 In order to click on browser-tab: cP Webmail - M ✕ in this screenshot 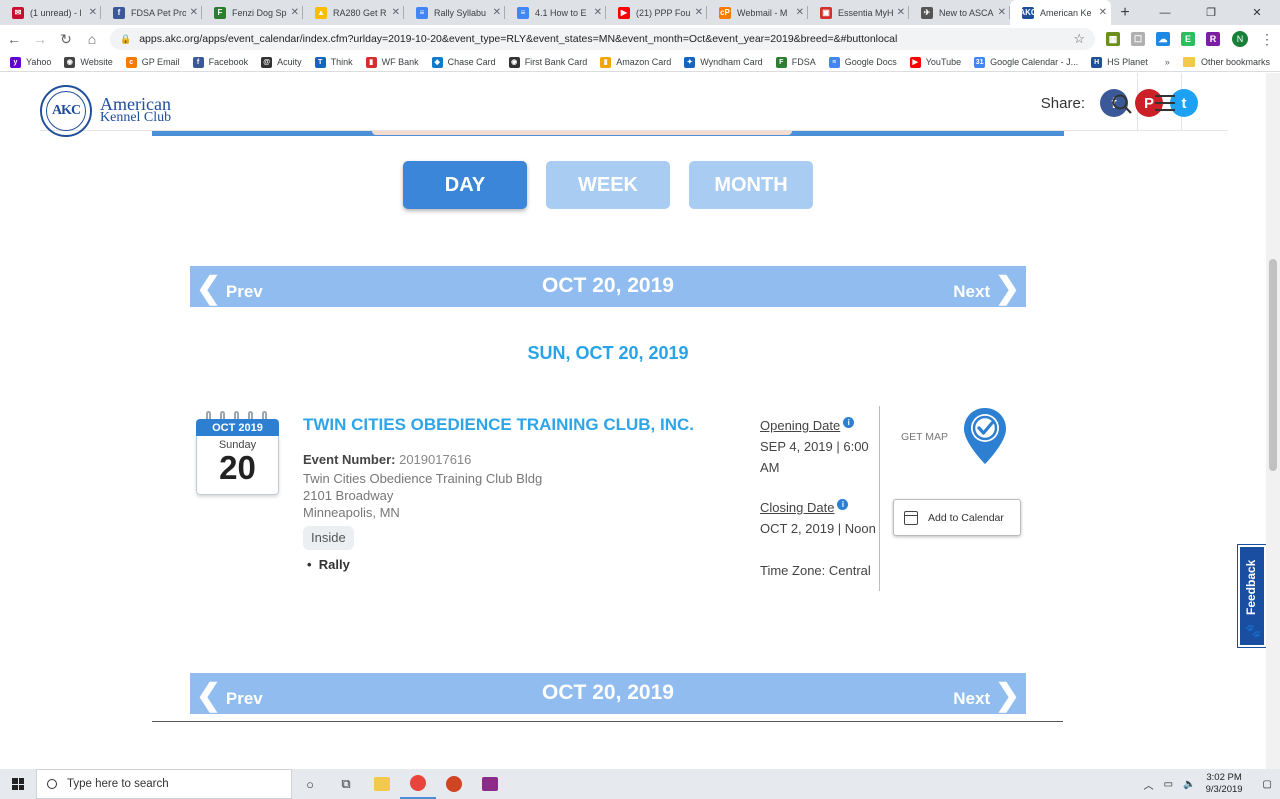, I will do `click(757, 12)`.